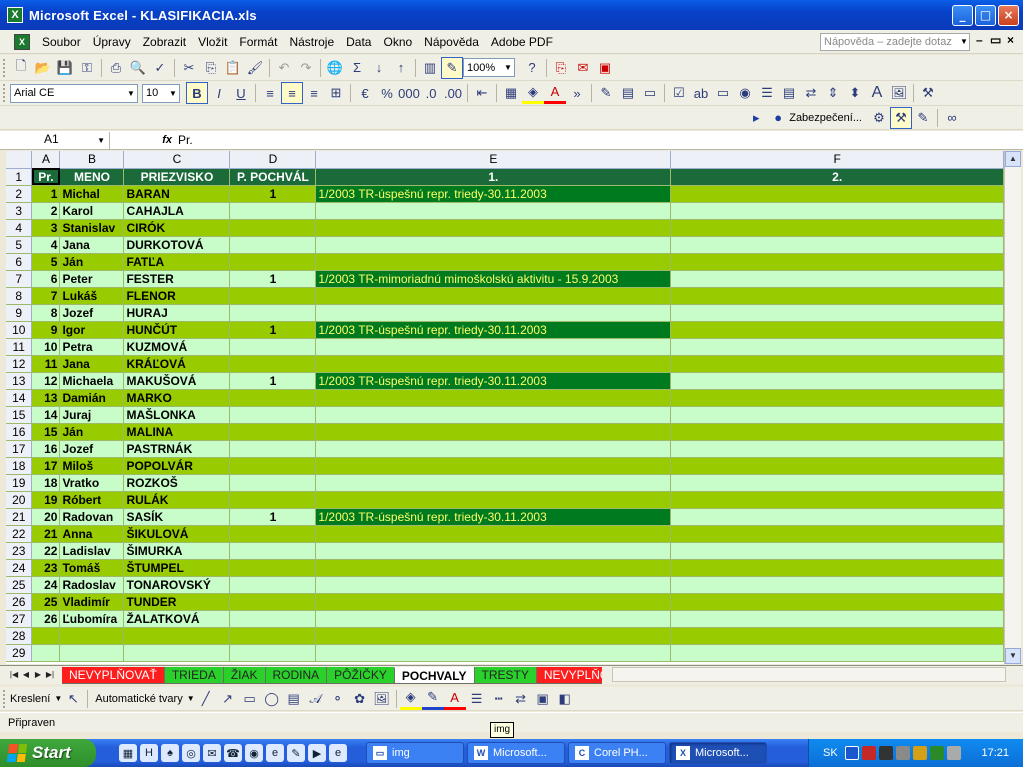  I want to click on tray-status-icon, so click(936, 753).